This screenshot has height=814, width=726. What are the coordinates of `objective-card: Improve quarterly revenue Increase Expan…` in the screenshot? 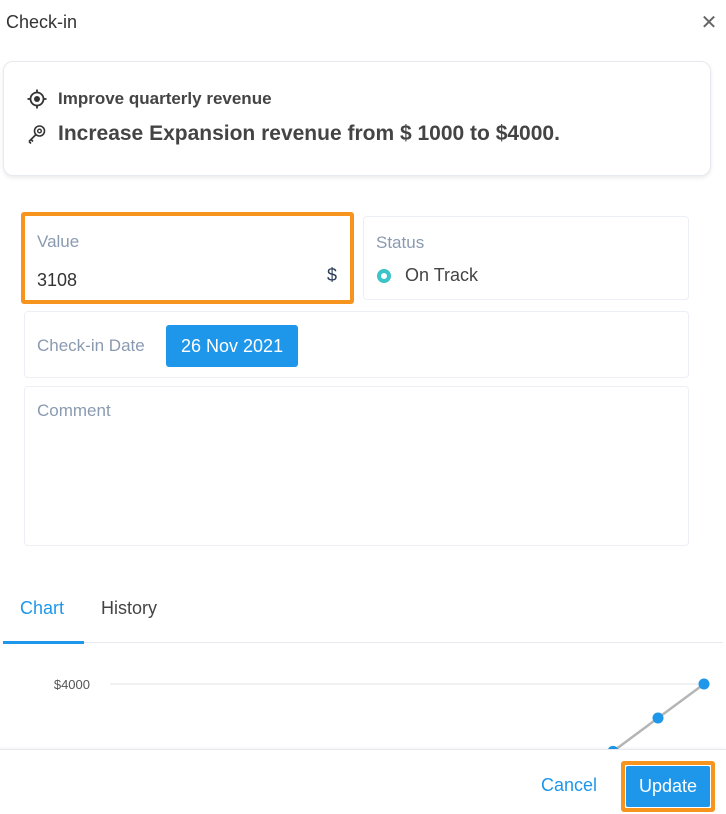 It's located at (357, 118).